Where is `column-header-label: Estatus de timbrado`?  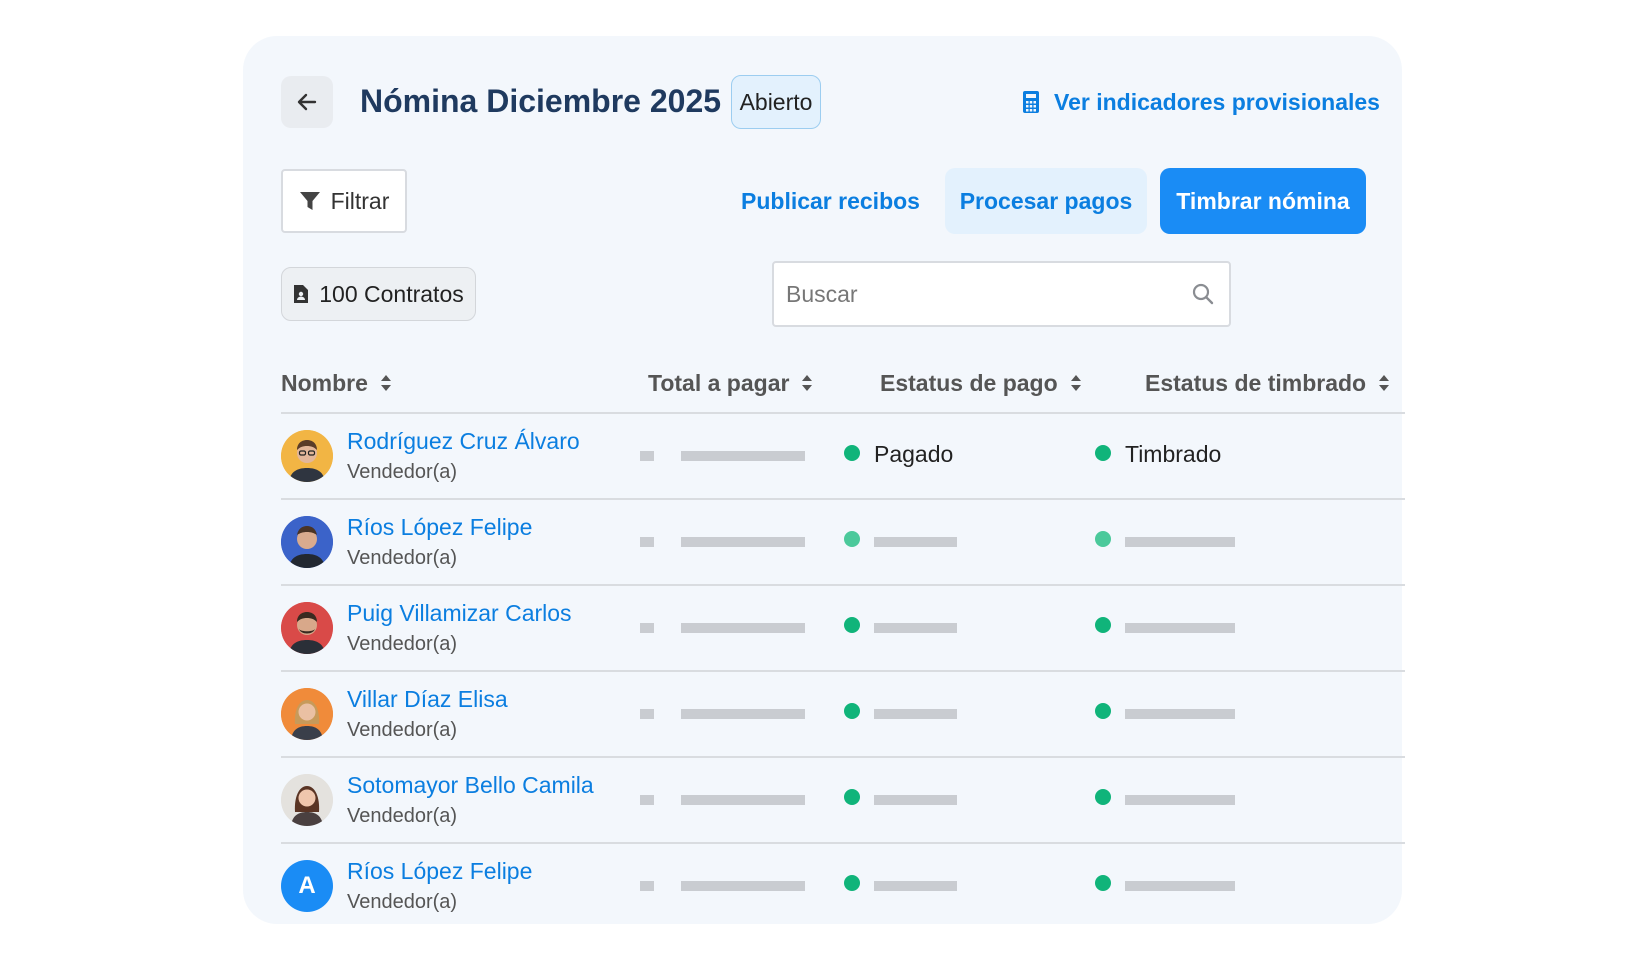 column-header-label: Estatus de timbrado is located at coordinates (1256, 382).